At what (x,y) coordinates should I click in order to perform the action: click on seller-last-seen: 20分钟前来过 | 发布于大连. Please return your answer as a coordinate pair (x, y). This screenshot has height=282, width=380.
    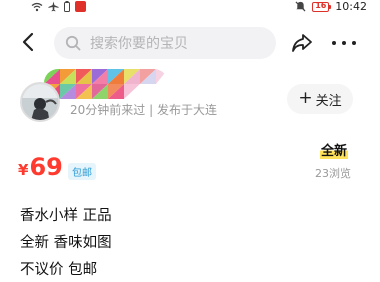
    Looking at the image, I should click on (143, 110).